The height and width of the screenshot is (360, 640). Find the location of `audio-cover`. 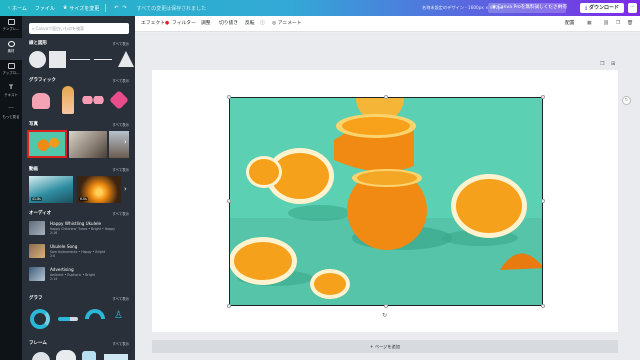

audio-cover is located at coordinates (37, 274).